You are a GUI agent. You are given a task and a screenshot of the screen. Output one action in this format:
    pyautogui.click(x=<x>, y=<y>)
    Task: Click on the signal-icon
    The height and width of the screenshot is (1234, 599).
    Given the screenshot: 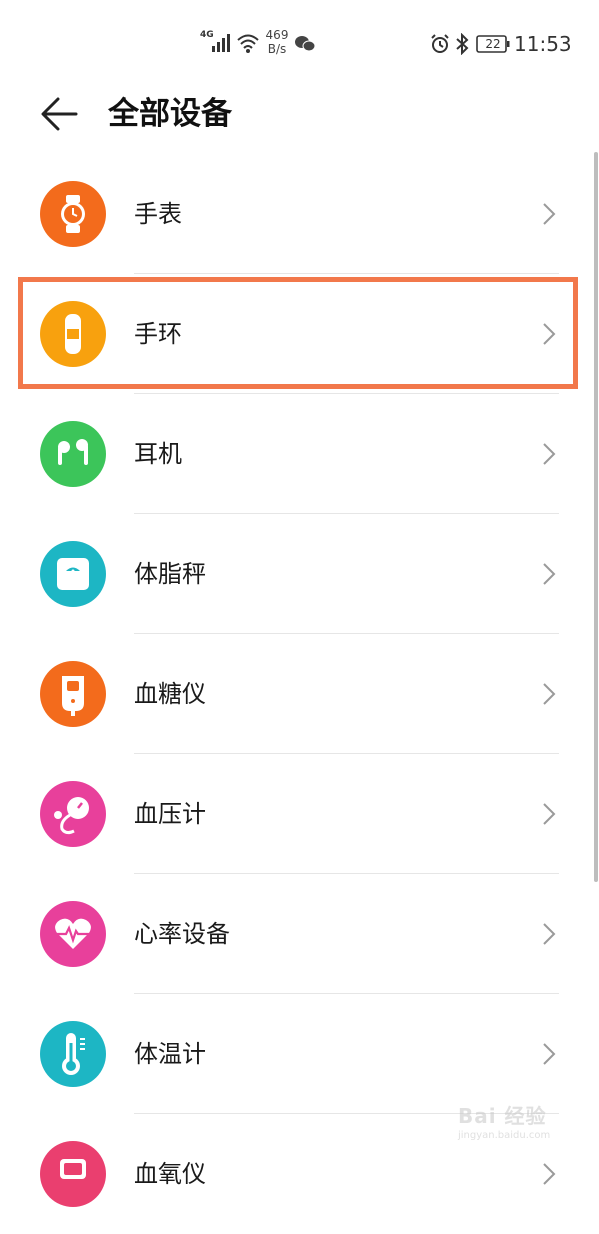 What is the action you would take?
    pyautogui.click(x=221, y=43)
    